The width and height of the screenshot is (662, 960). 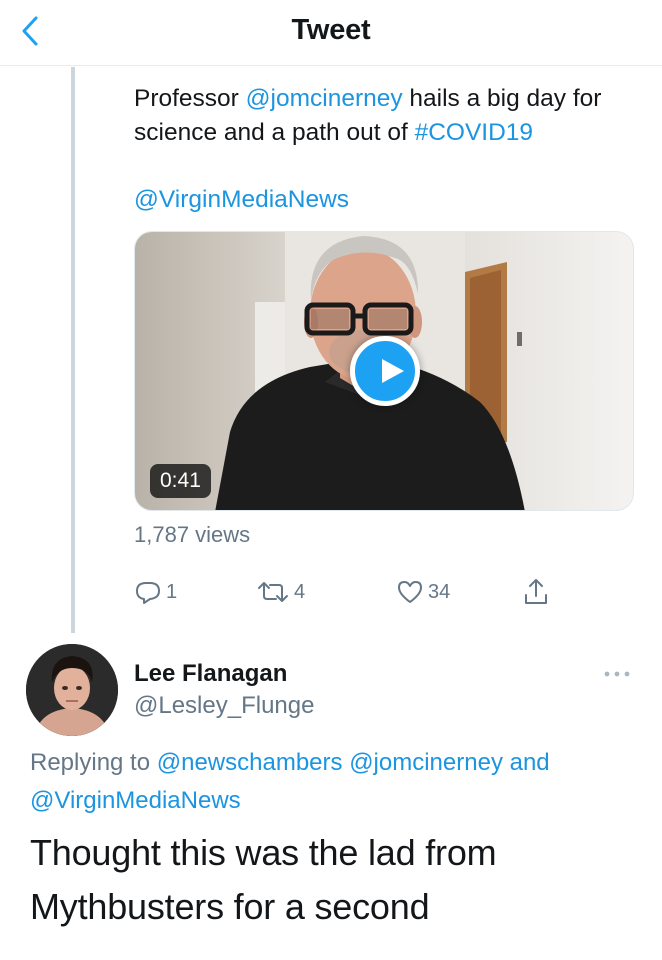 I want to click on profile-photo, so click(x=72, y=690).